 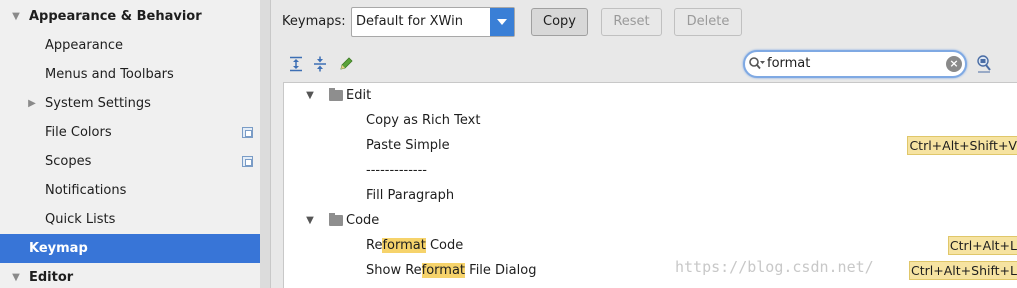 What do you see at coordinates (708, 22) in the screenshot?
I see `delete-button: Delete` at bounding box center [708, 22].